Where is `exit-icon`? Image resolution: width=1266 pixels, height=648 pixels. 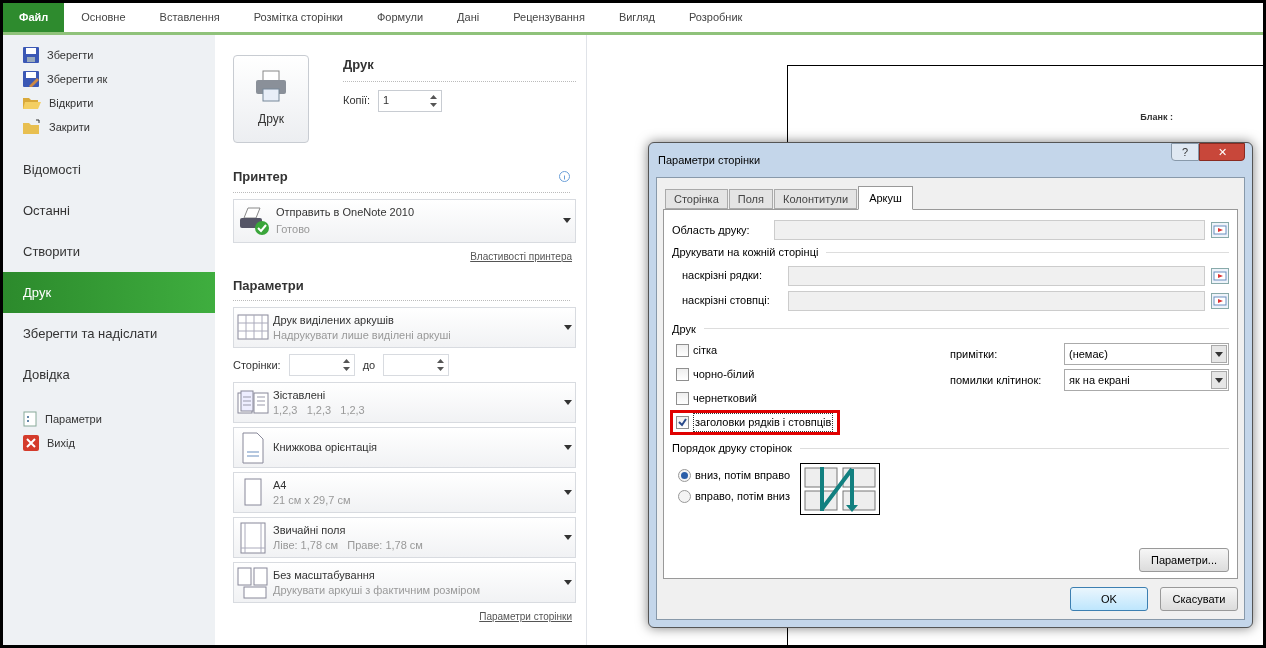
exit-icon is located at coordinates (31, 443).